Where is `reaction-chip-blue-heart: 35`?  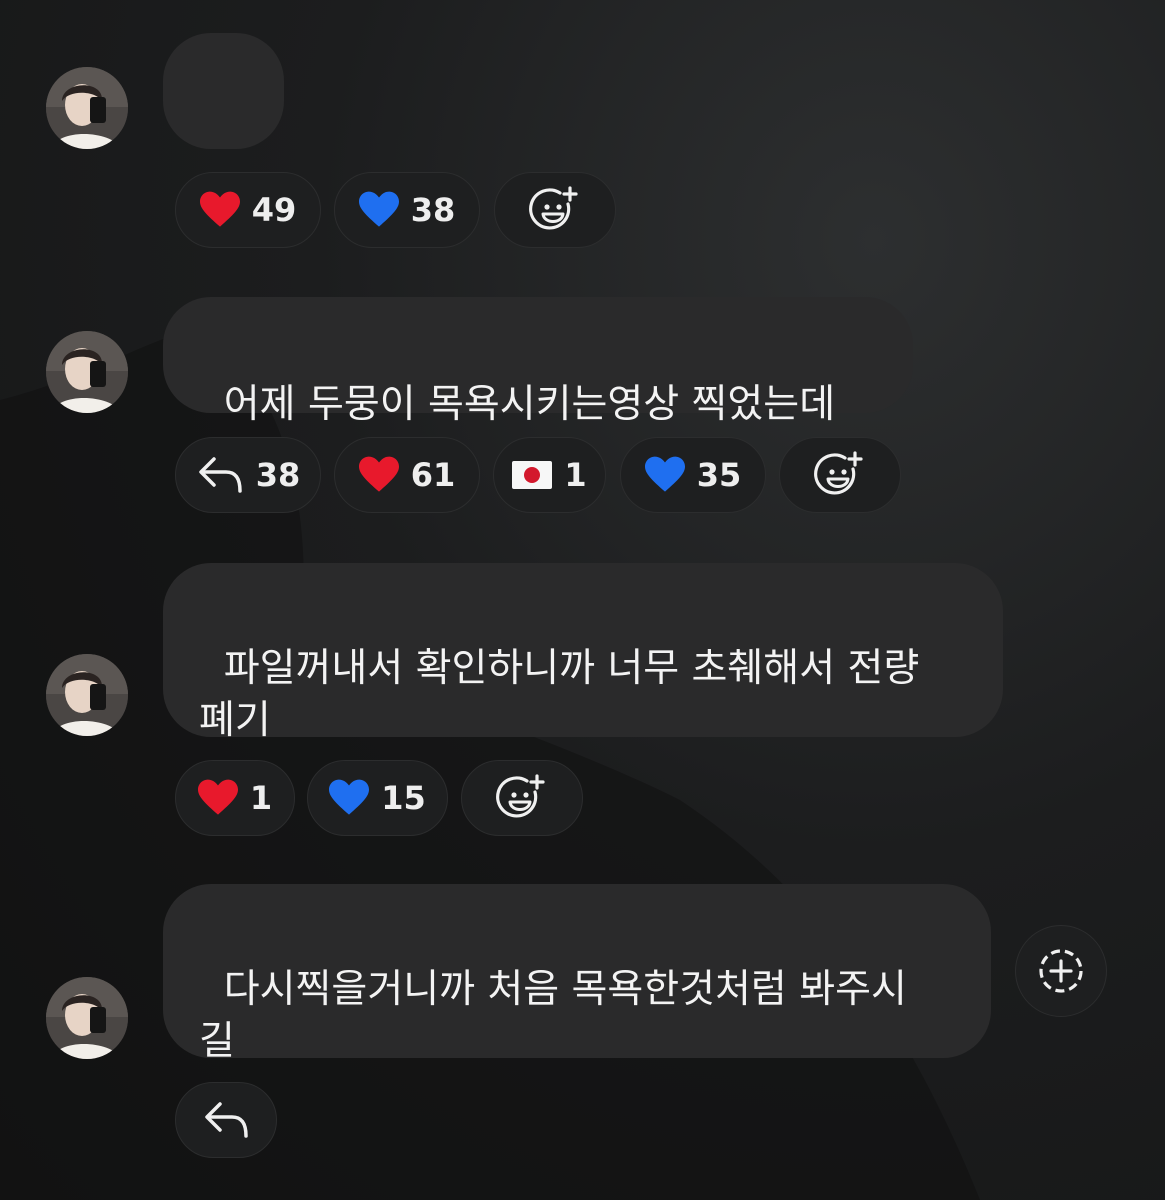 reaction-chip-blue-heart: 35 is located at coordinates (693, 475).